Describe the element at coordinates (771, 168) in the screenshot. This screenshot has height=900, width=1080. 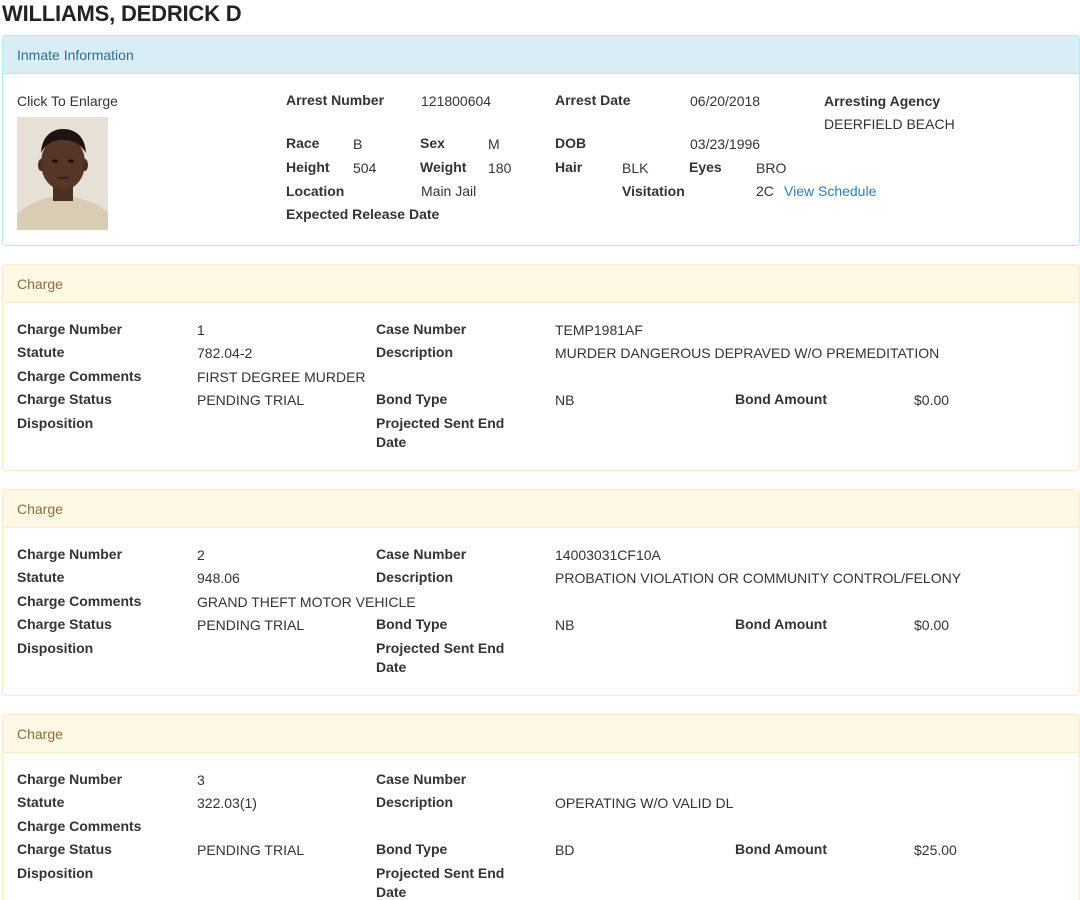
I see `eyes-value: BRO` at that location.